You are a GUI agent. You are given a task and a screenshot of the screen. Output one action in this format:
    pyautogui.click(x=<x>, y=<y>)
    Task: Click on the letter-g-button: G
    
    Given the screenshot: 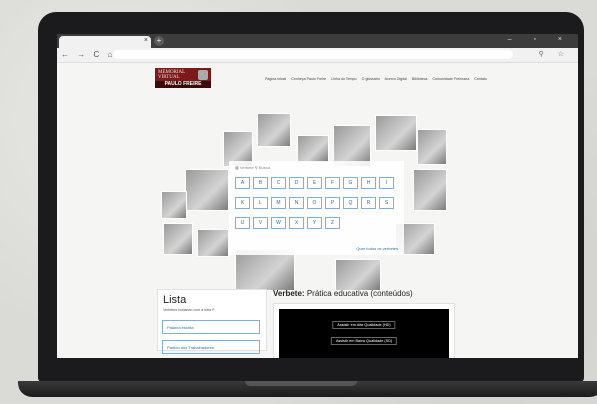 What is the action you would take?
    pyautogui.click(x=350, y=183)
    